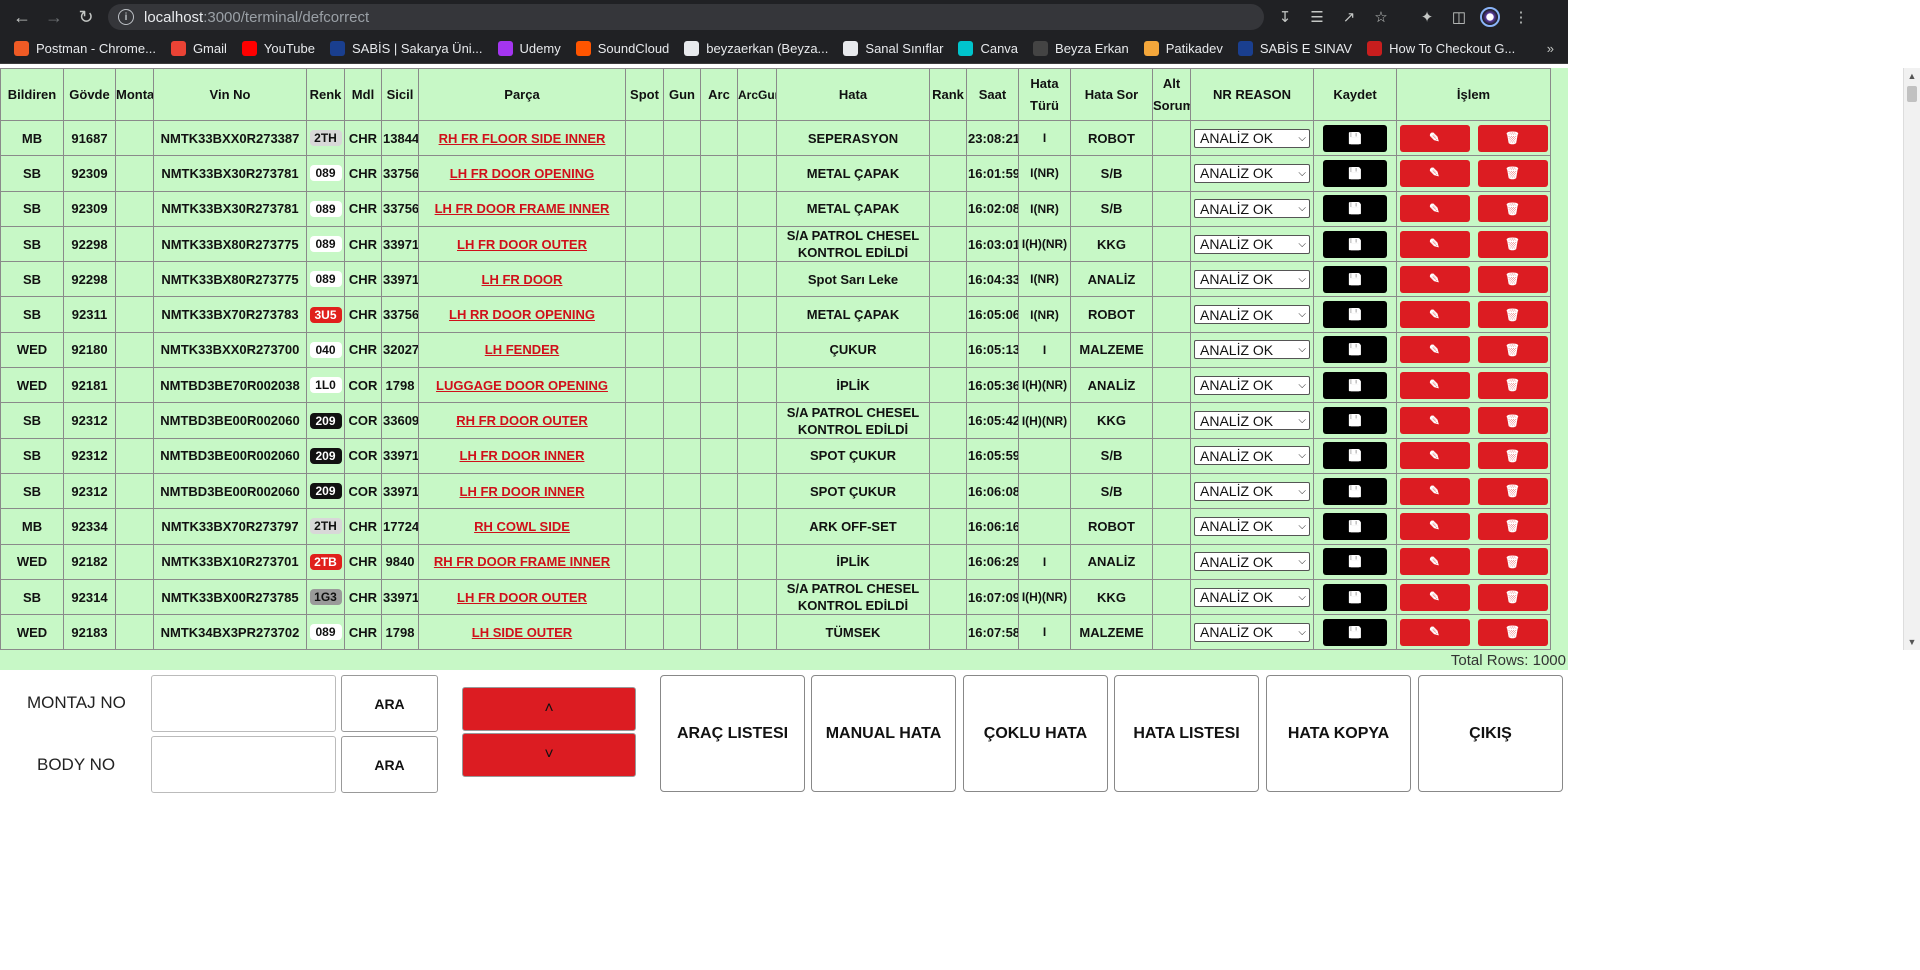 The width and height of the screenshot is (1920, 970). What do you see at coordinates (1294, 48) in the screenshot?
I see `bookmark-item: SABİS E SINAV` at bounding box center [1294, 48].